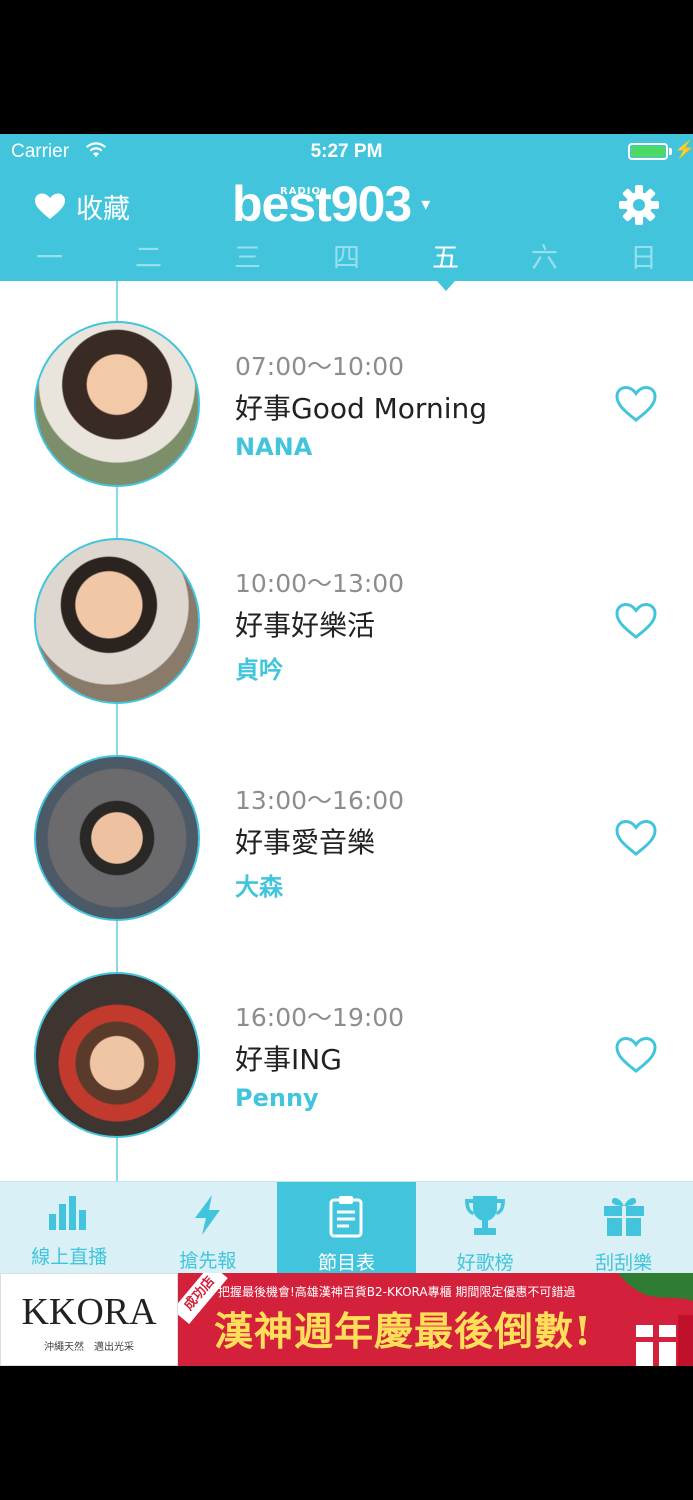 The width and height of the screenshot is (693, 1500). I want to click on program-time: 16:00～19:00, so click(320, 1017).